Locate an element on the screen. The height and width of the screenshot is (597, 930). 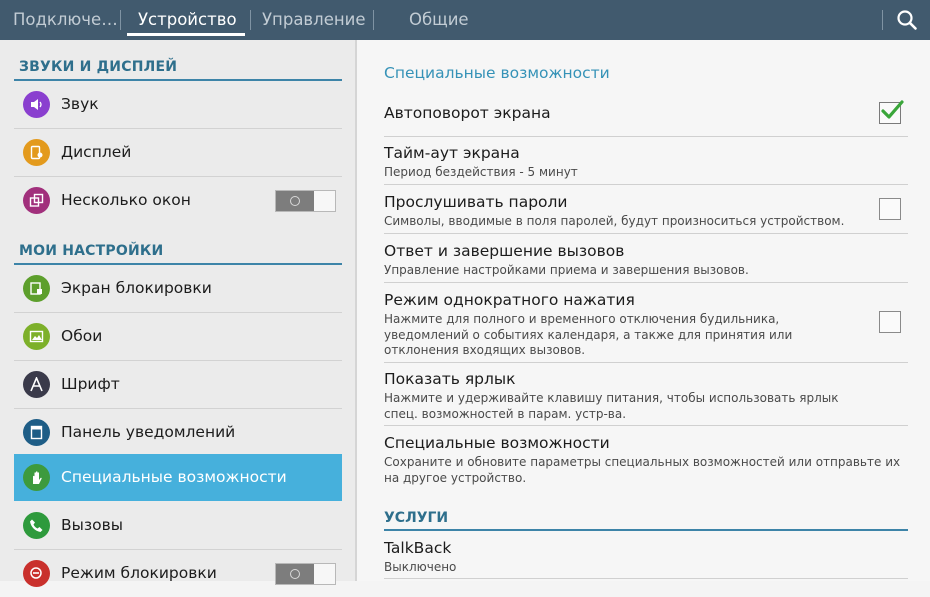
block-mode-icon is located at coordinates (36, 573).